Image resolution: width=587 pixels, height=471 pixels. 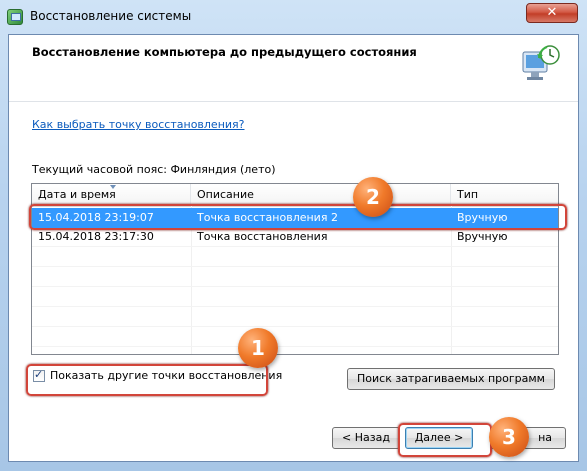 I want to click on help-link: Как выбрать точку восстановления?, so click(x=138, y=124).